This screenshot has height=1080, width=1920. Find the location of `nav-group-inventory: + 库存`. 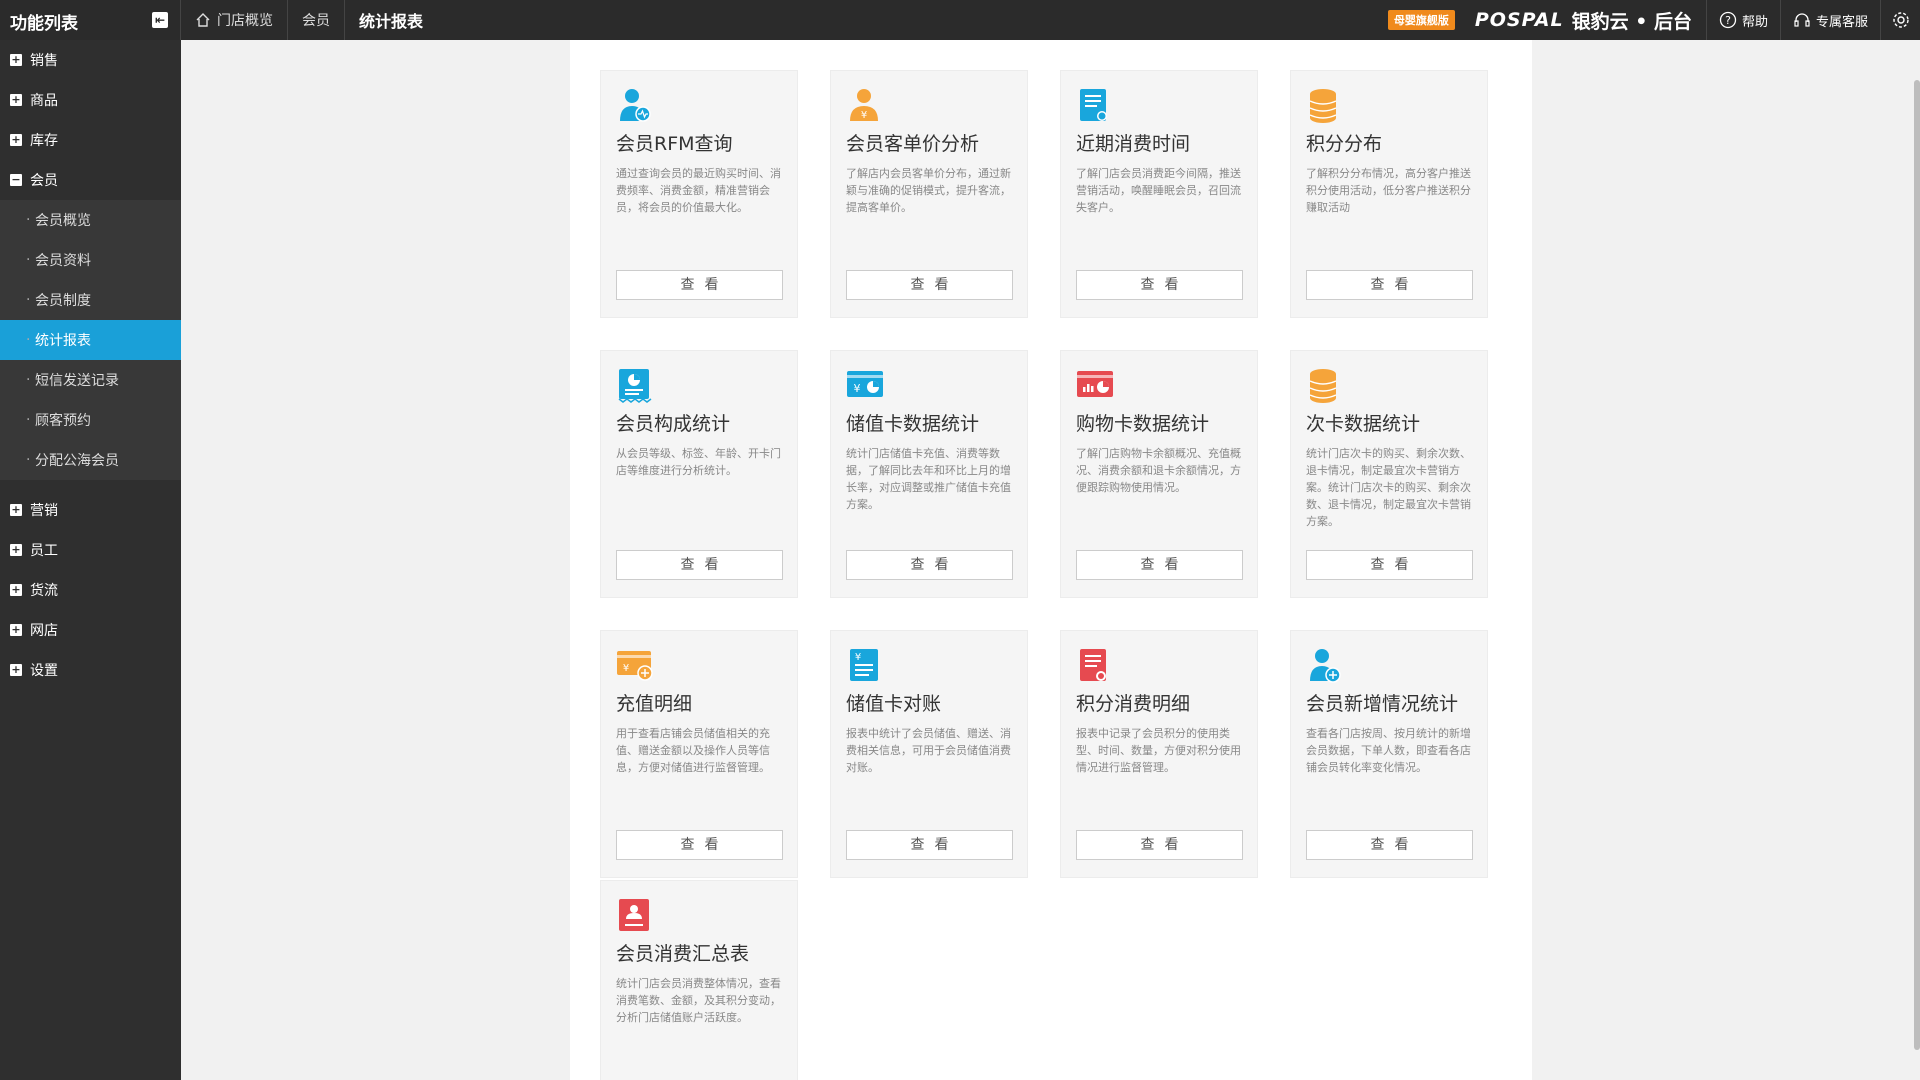

nav-group-inventory: + 库存 is located at coordinates (90, 140).